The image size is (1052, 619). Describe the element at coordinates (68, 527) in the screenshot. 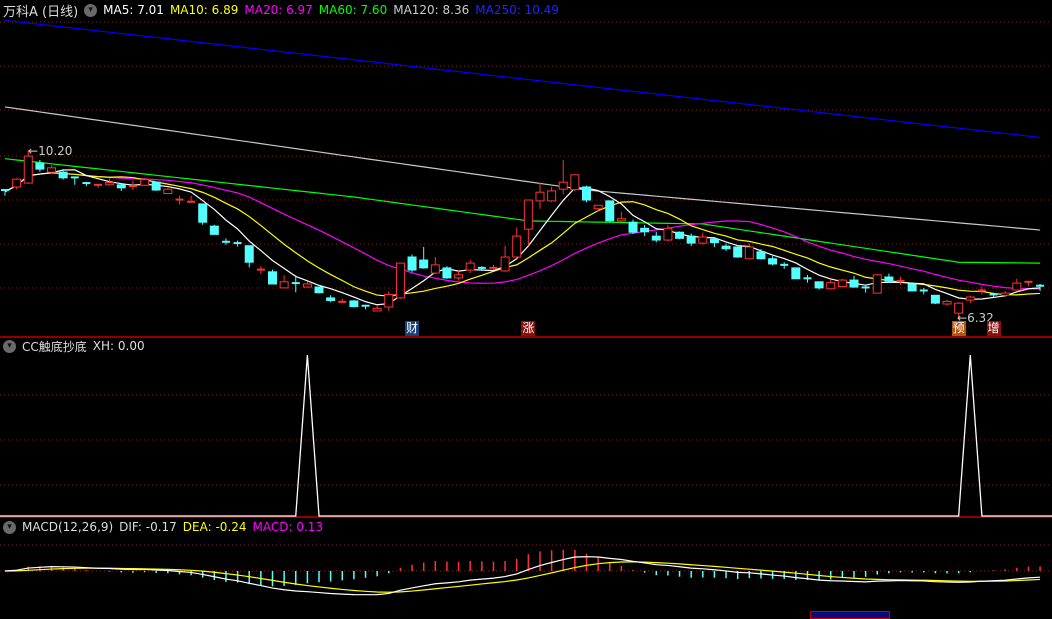

I see `macd-title: MACD(12,26,9)` at that location.